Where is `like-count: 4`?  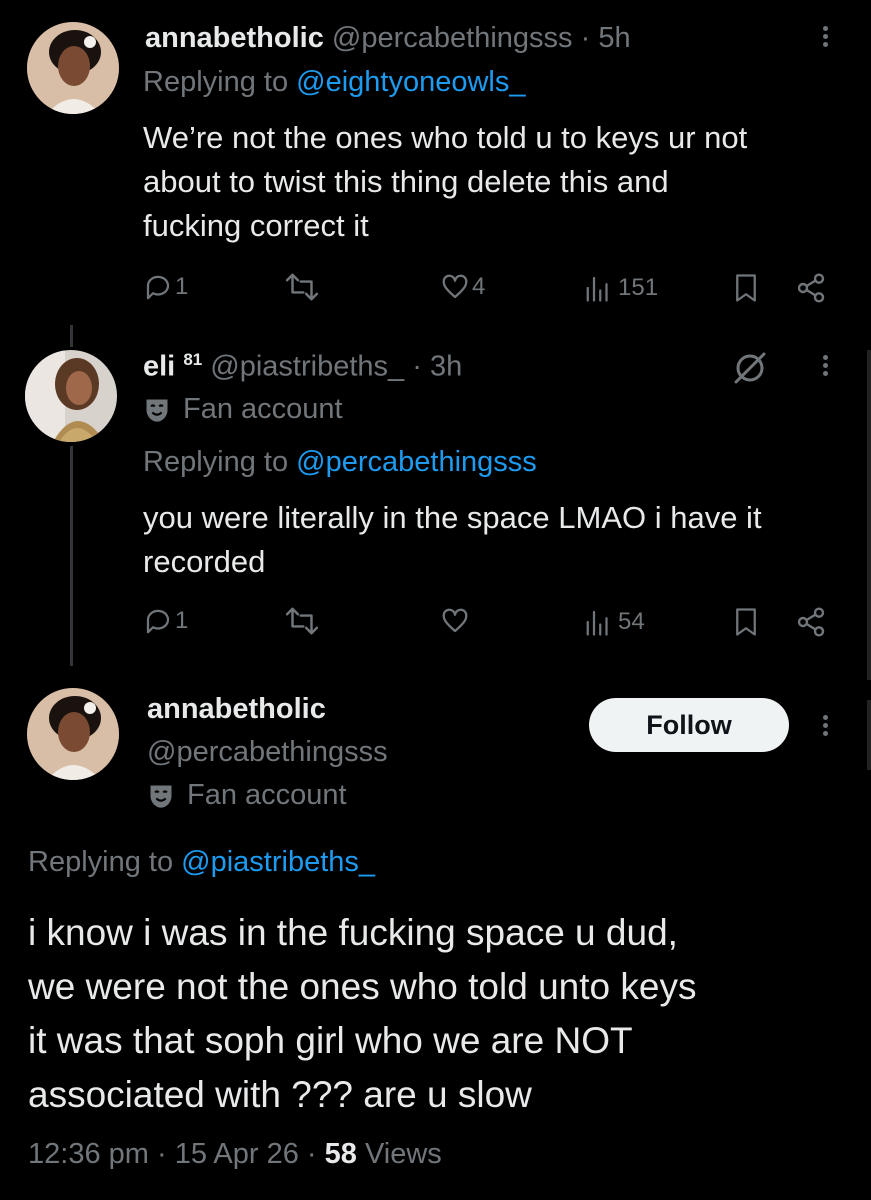
like-count: 4 is located at coordinates (479, 286).